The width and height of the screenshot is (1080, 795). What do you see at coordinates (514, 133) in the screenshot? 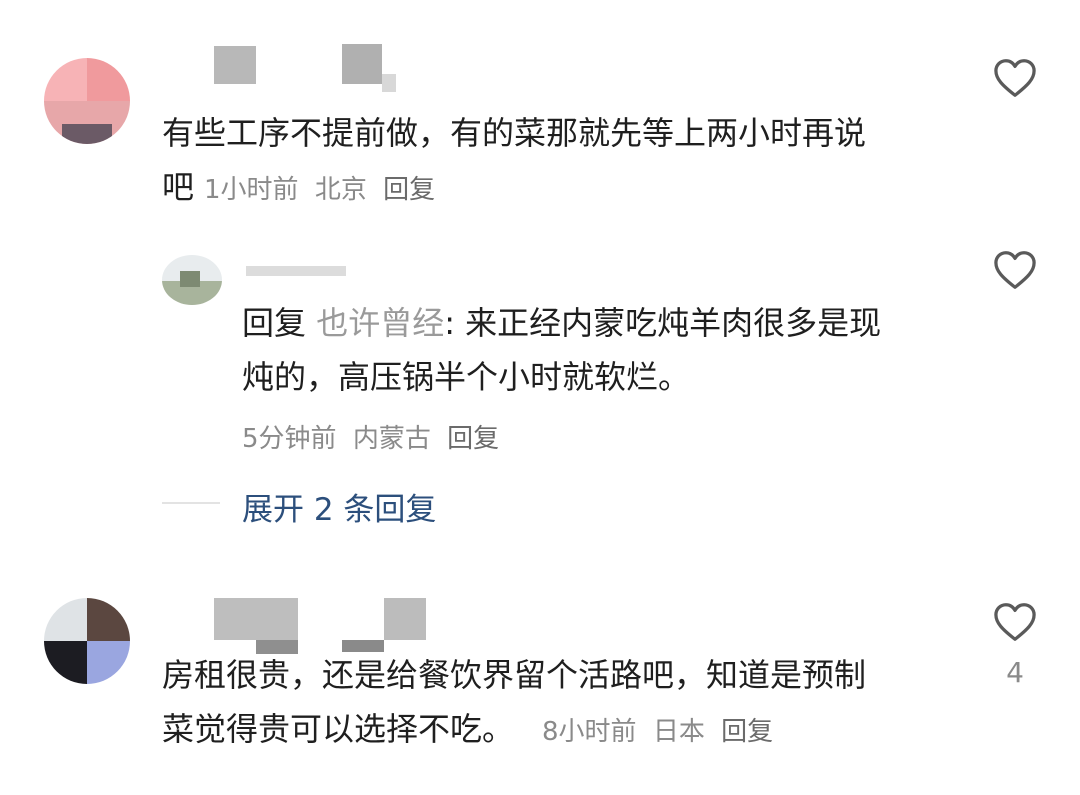
I see `comment-text-line: 有些工序不提前做，有的菜那就先等上两小时再说` at bounding box center [514, 133].